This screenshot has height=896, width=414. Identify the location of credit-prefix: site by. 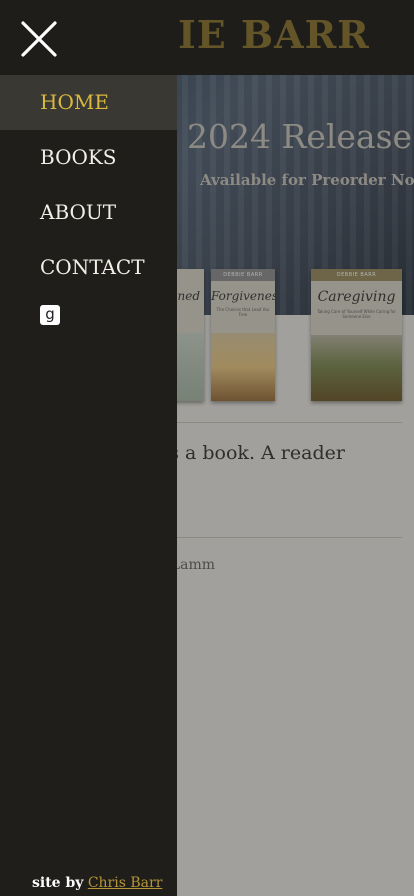
(58, 883).